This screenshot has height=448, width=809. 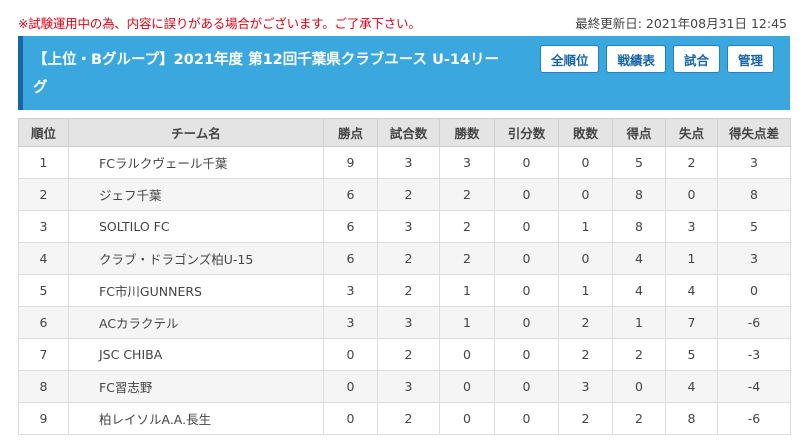 What do you see at coordinates (196, 290) in the screenshot?
I see `team-name-cell: FC市川GUNNERS` at bounding box center [196, 290].